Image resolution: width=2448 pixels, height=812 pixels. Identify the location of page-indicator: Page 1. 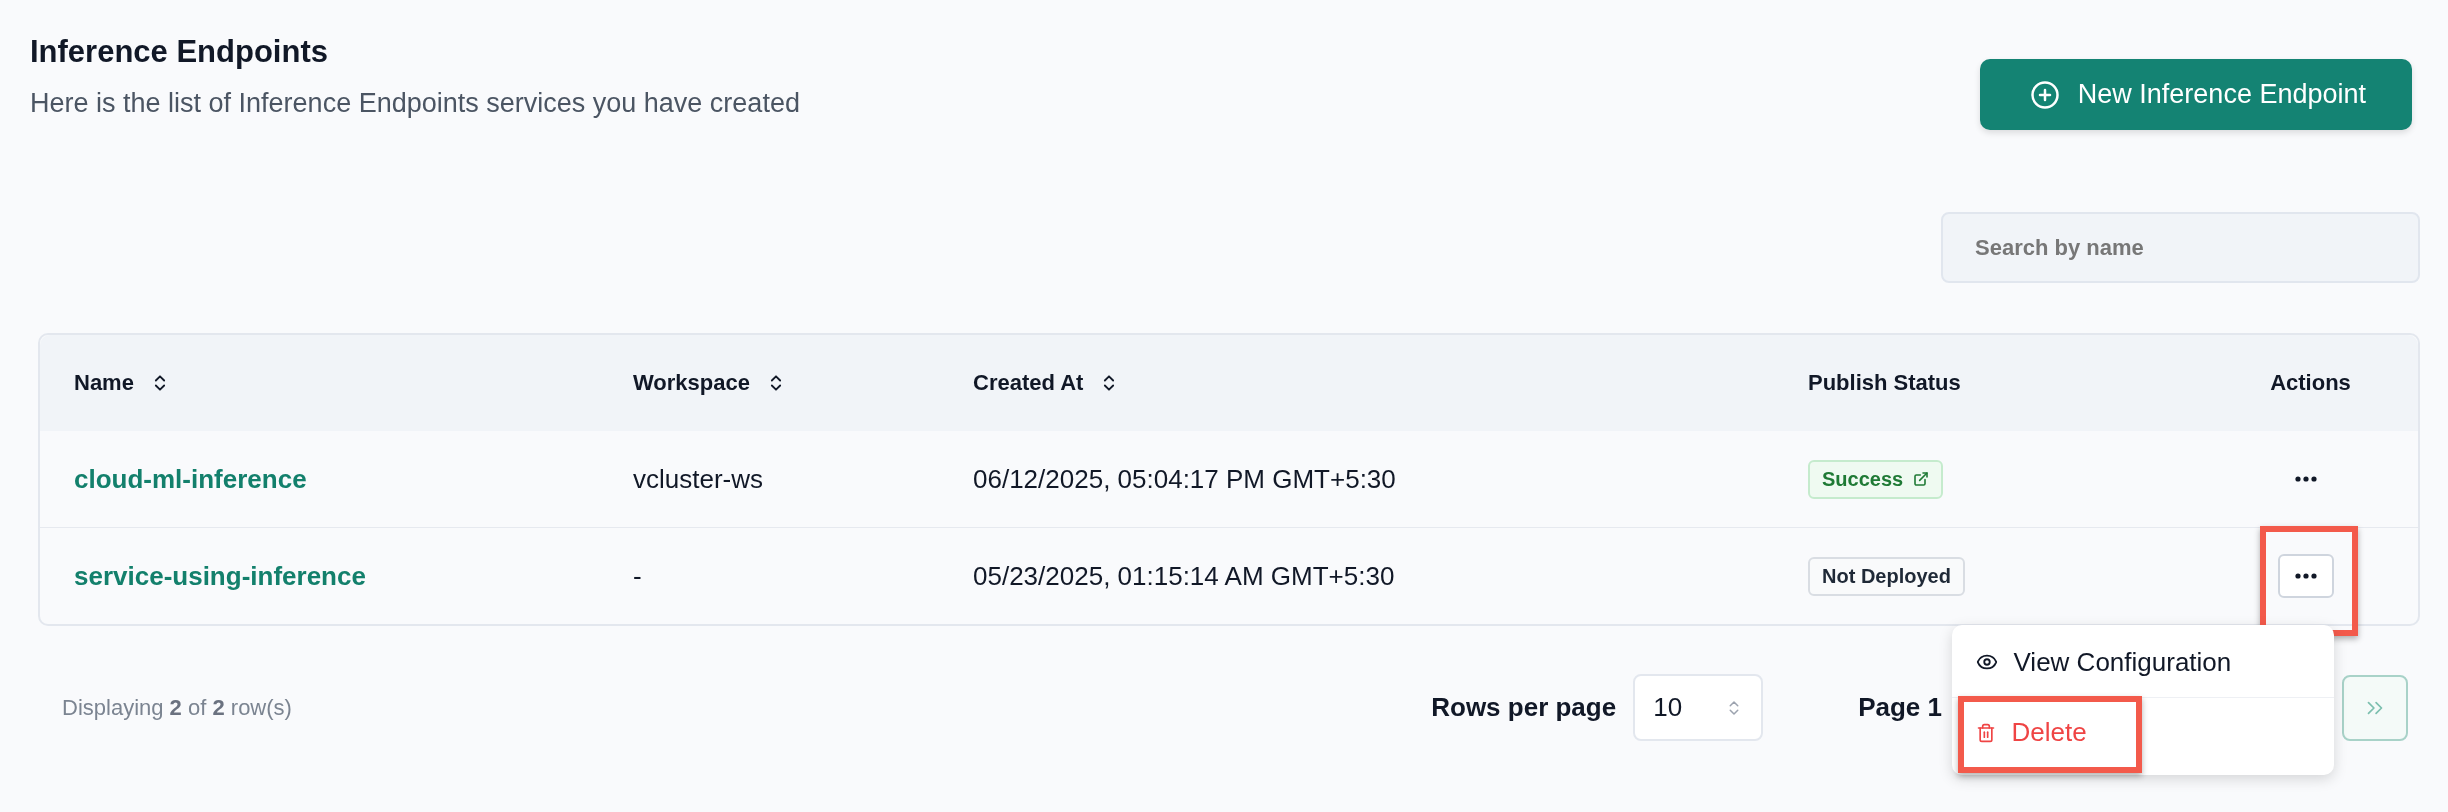
(1900, 707).